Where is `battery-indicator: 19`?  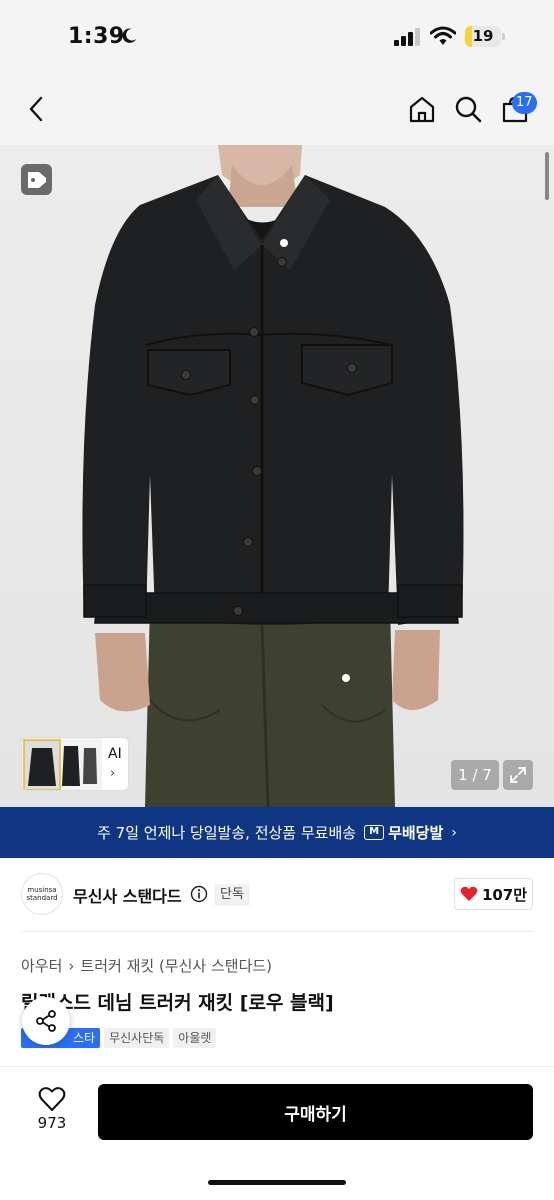
battery-indicator: 19 is located at coordinates (485, 36).